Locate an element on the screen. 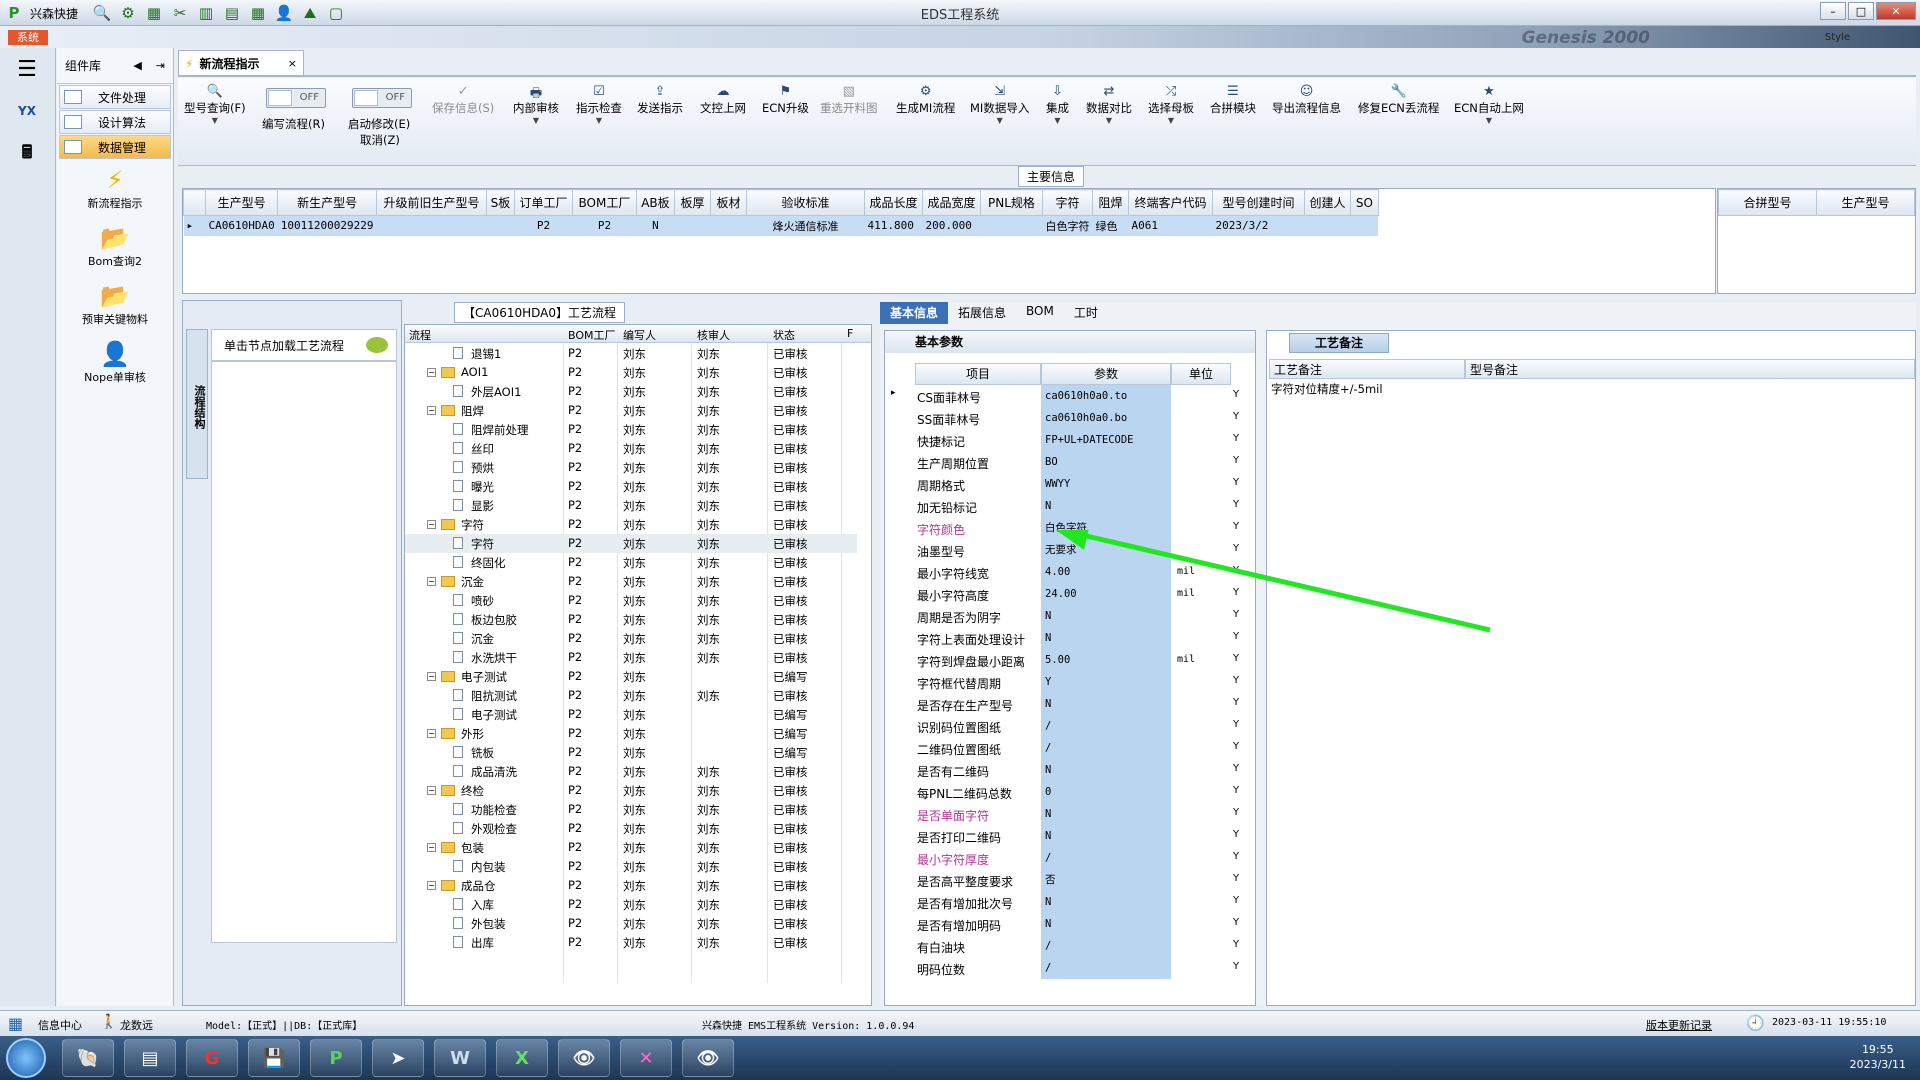  list-item: 沉金 P2 刘东 刘东 已审核 is located at coordinates (631, 638).